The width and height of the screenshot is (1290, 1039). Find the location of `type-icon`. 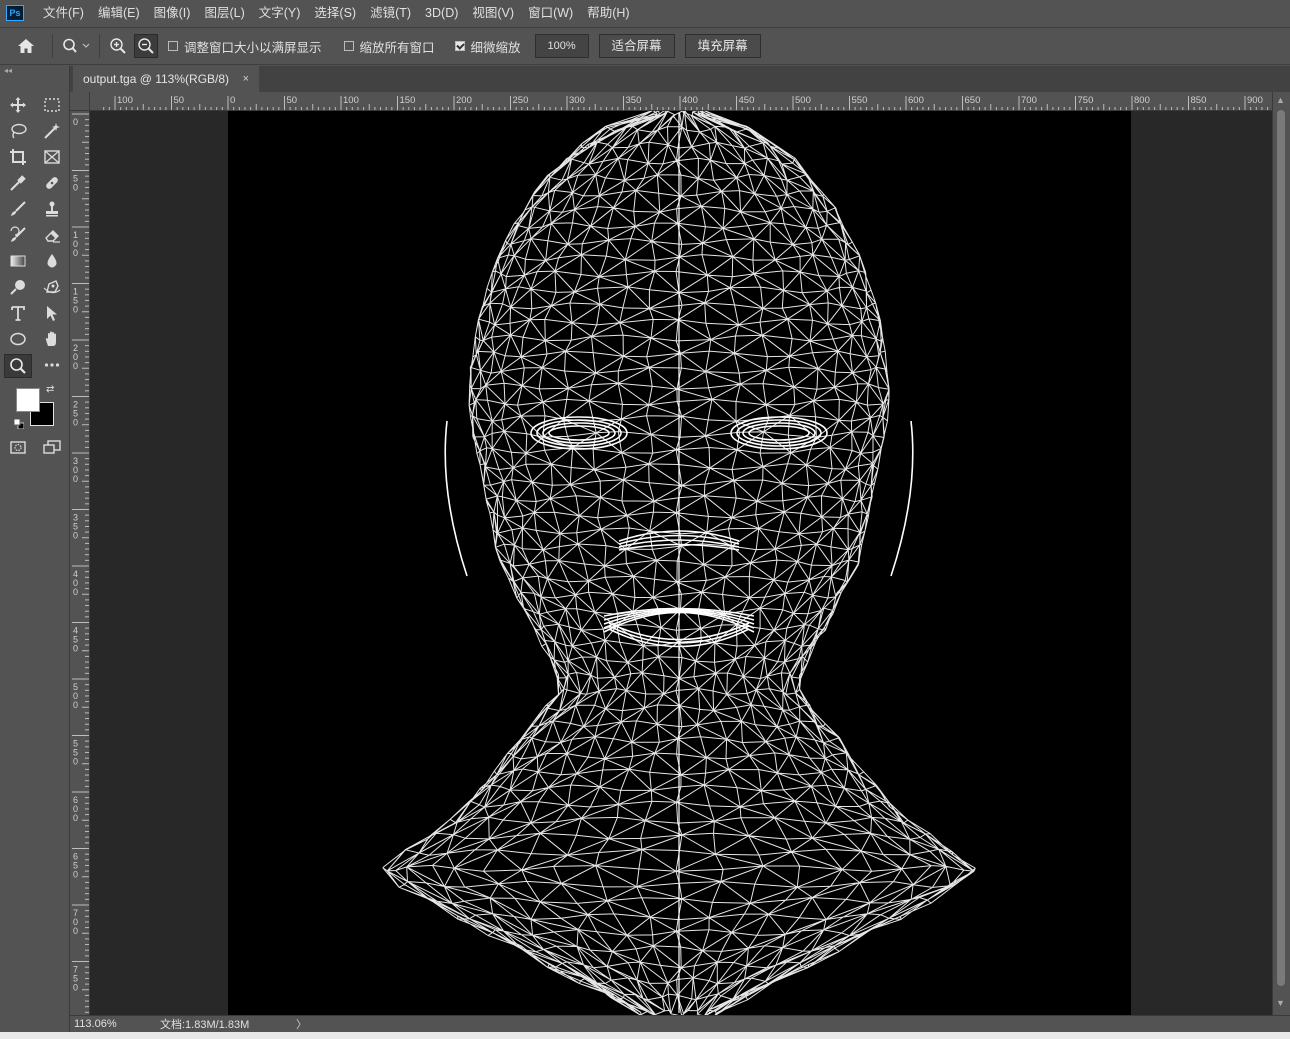

type-icon is located at coordinates (18, 313).